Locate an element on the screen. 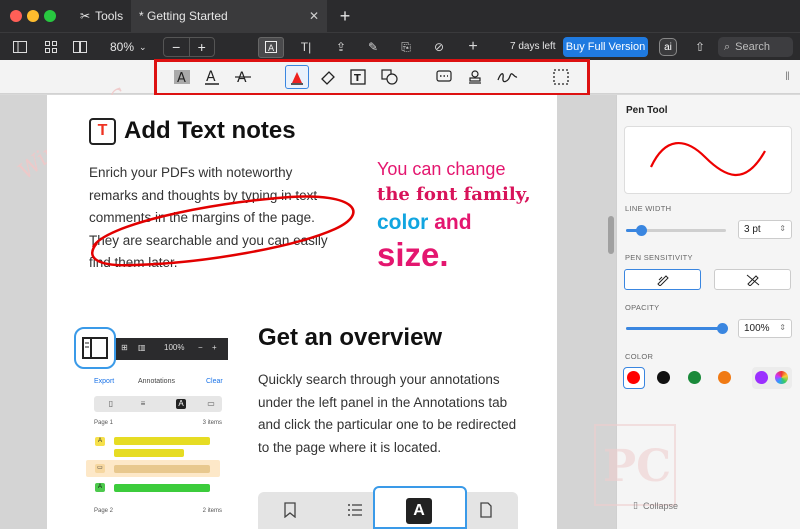  list-icon is located at coordinates (355, 510).